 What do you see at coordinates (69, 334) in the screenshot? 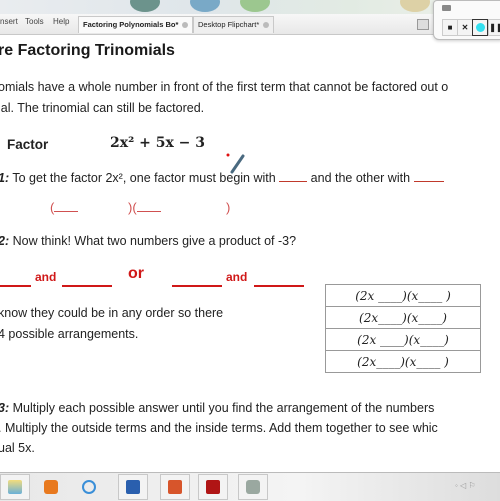
I see `order-line-2: 4 possible arrangements.` at bounding box center [69, 334].